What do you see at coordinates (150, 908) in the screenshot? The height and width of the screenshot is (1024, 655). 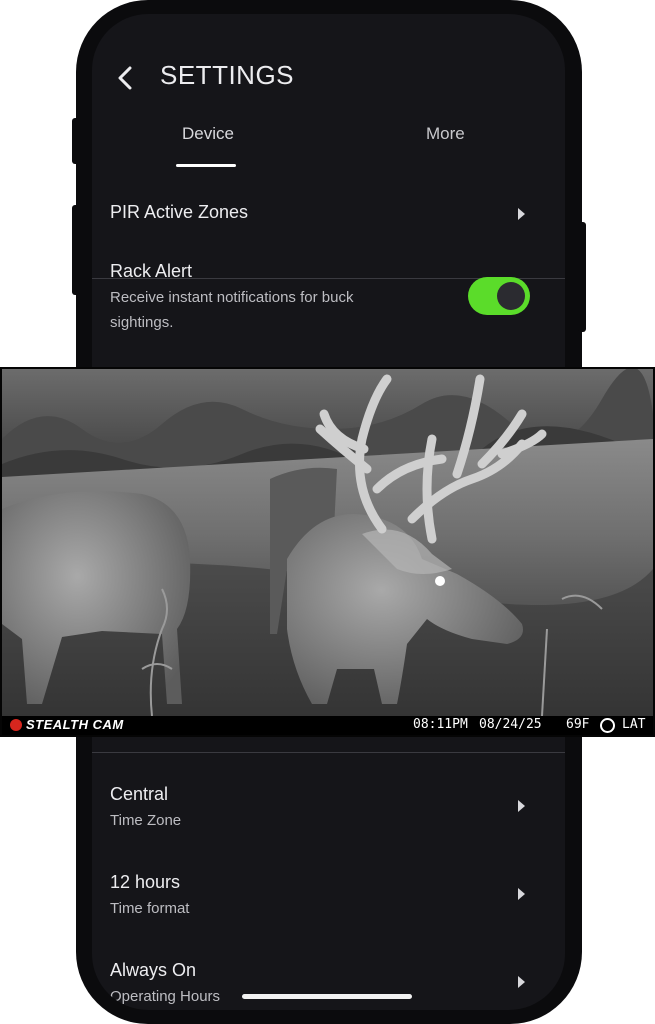 I see `setting-label: Time format` at bounding box center [150, 908].